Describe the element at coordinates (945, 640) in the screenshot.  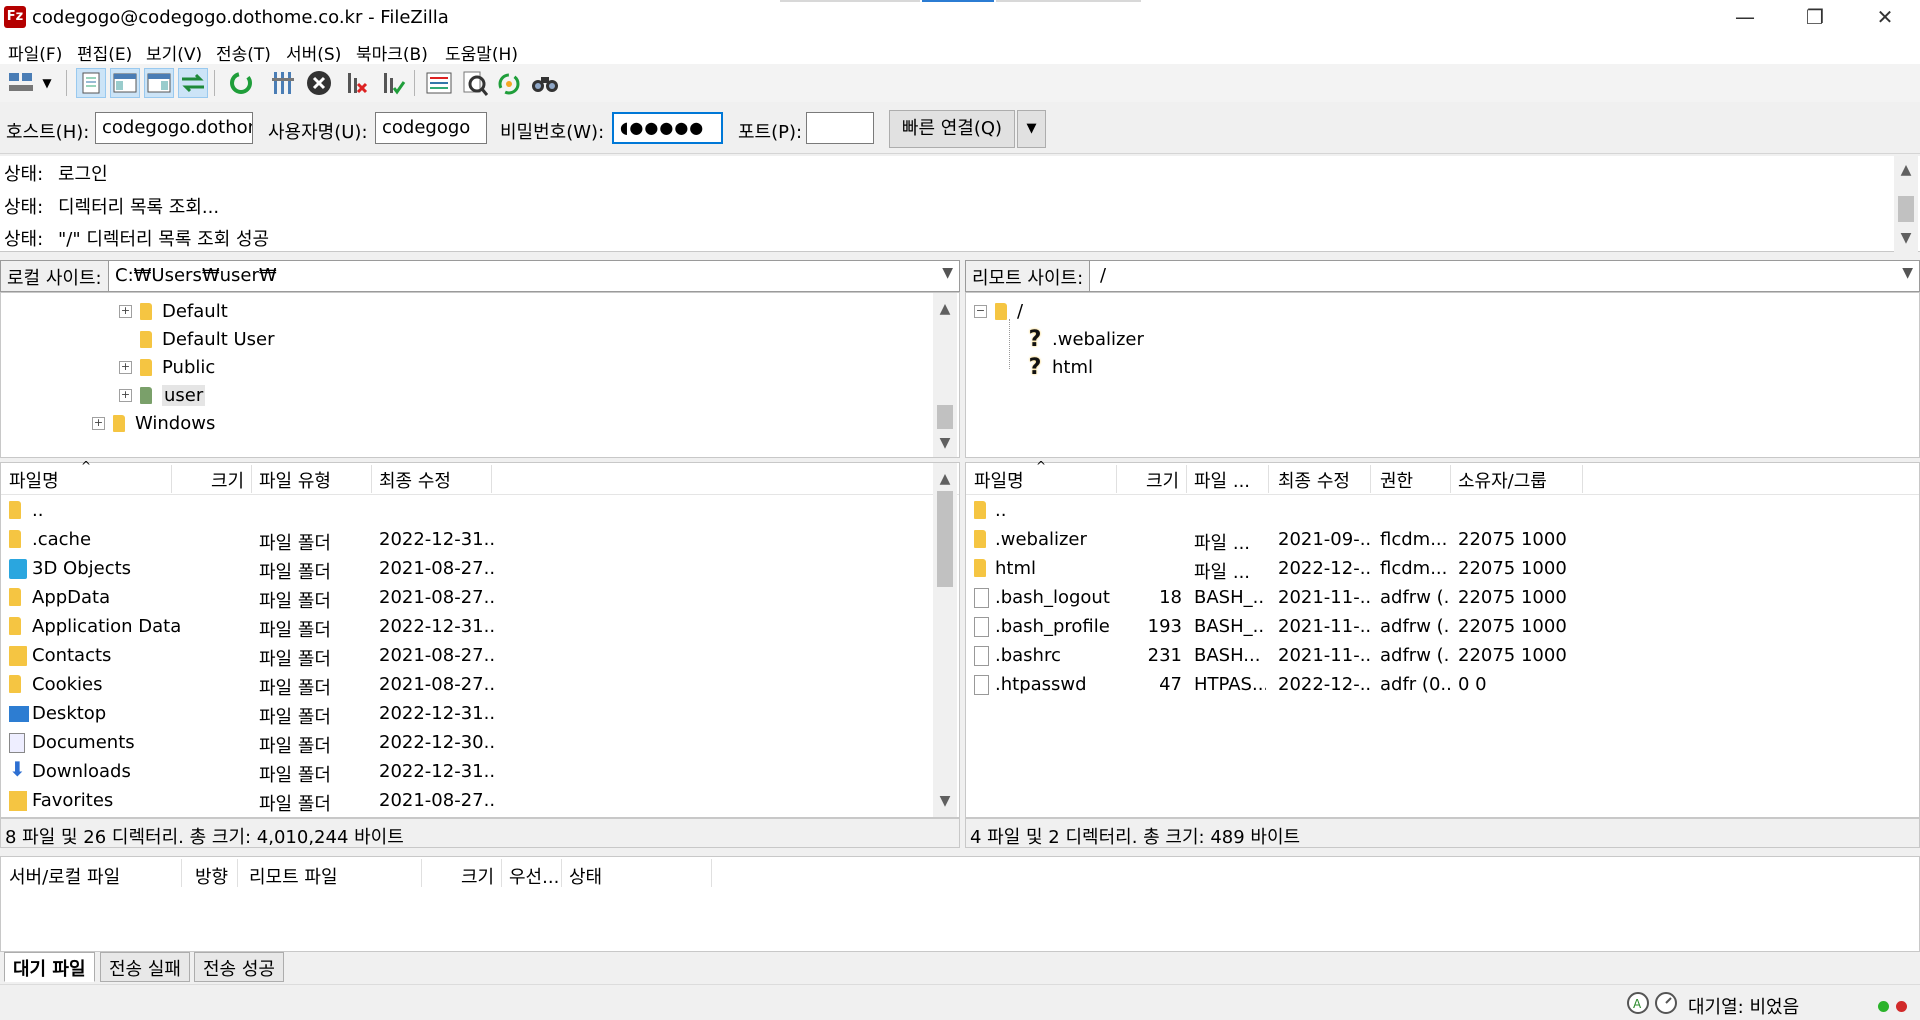
I see `local-file-scrollbar: ▲ ▼` at that location.